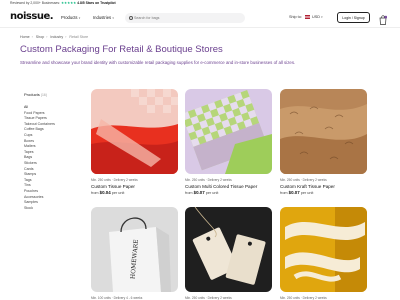 This screenshot has height=300, width=400. Describe the element at coordinates (40, 37) in the screenshot. I see `breadcrumb-shop: Shop` at that location.